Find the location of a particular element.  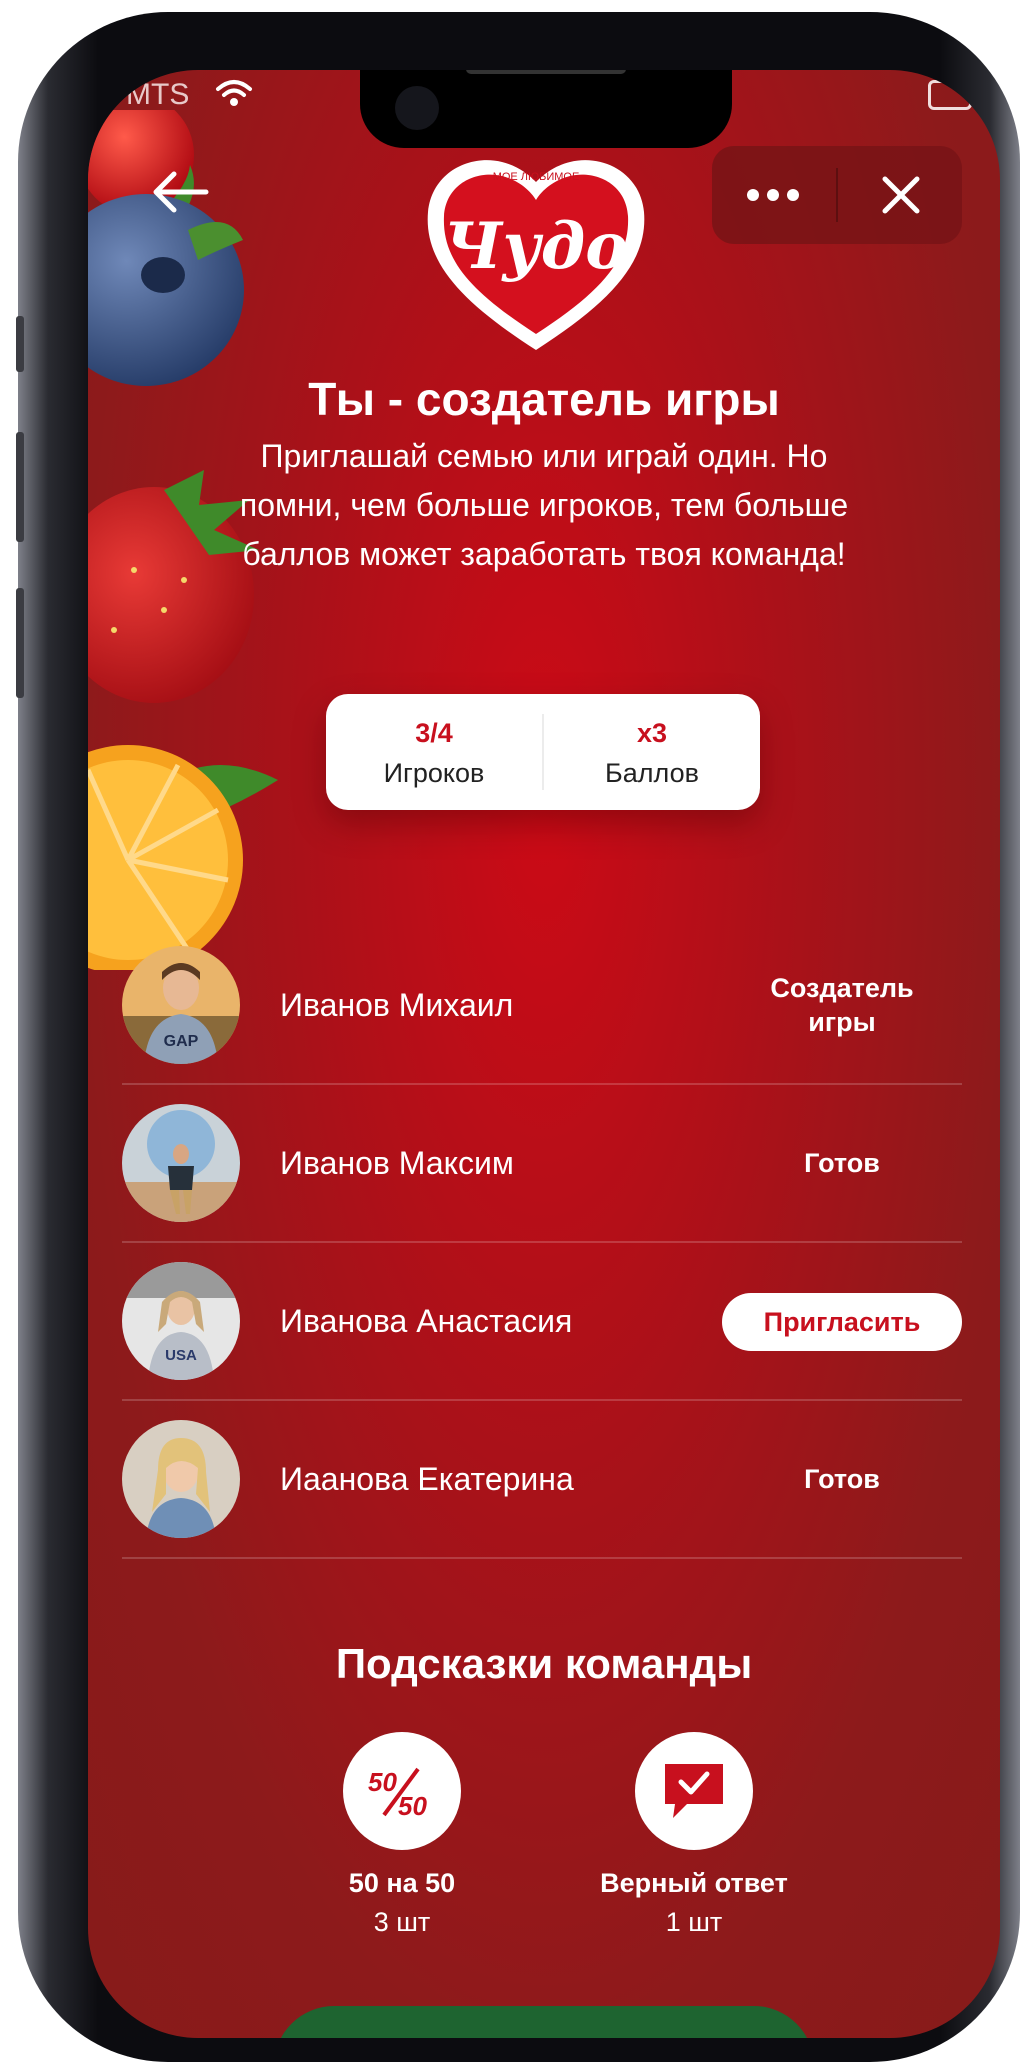

points-multiplier: x3 is located at coordinates (652, 733).